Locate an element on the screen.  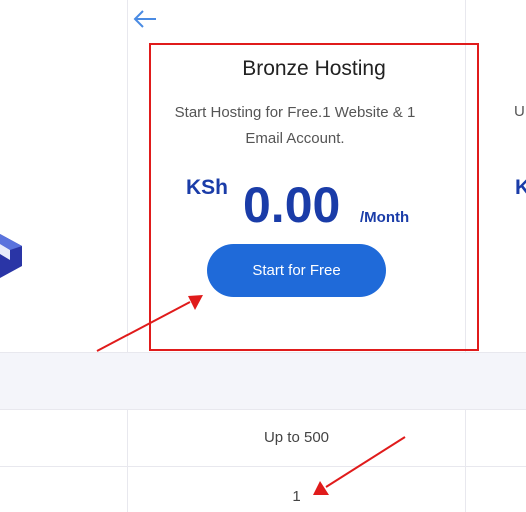
table-cell-value: Up to 500 is located at coordinates (296, 437).